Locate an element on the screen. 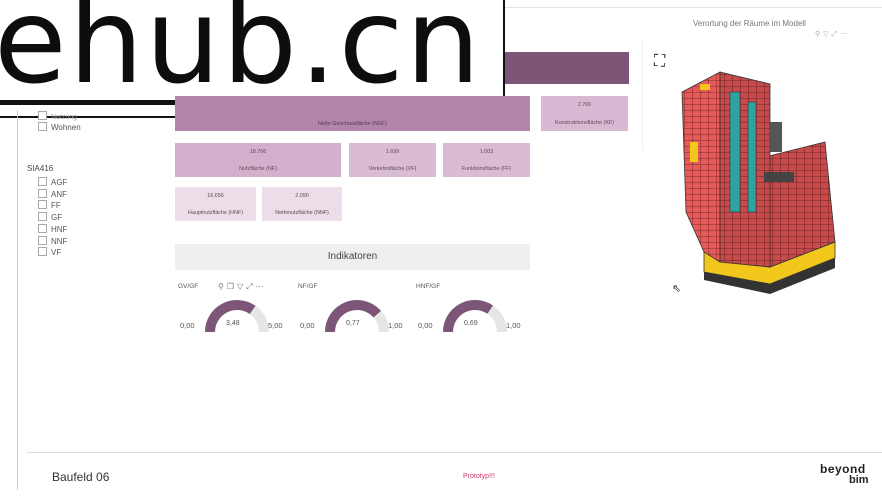  tile-value: 1.003 is located at coordinates (486, 152).